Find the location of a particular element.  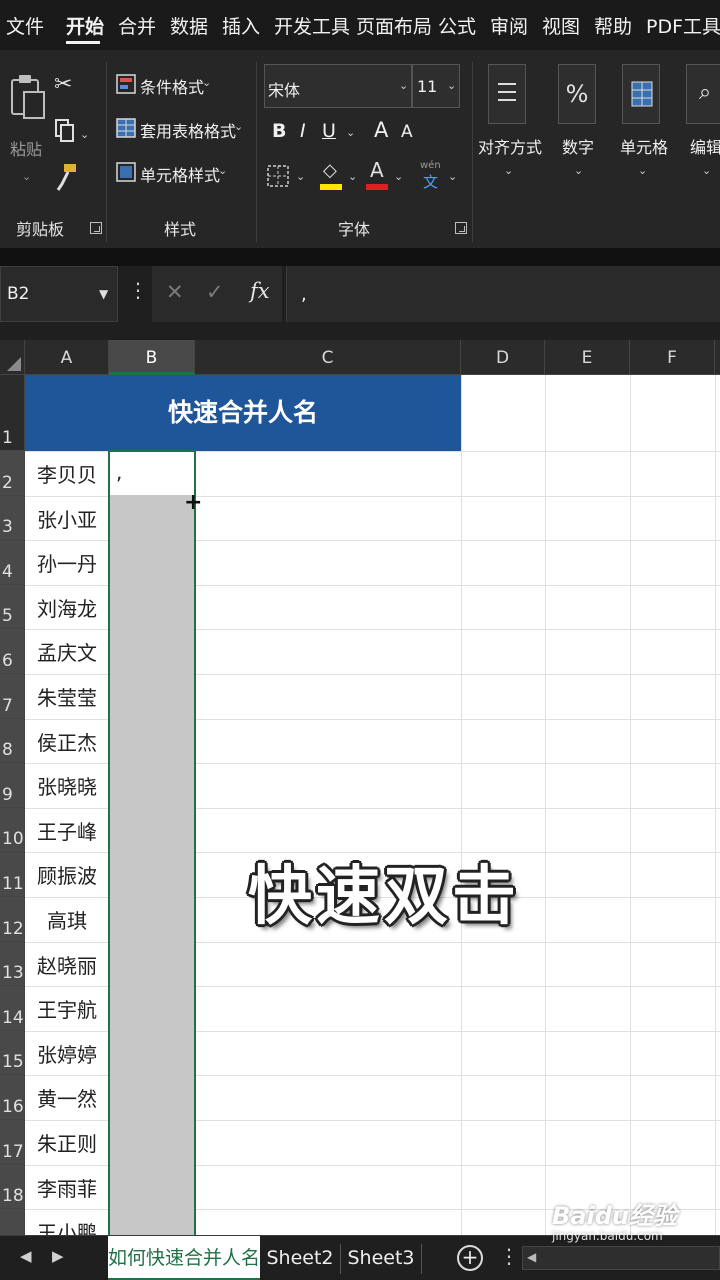

row-header: 9 is located at coordinates (12, 785).